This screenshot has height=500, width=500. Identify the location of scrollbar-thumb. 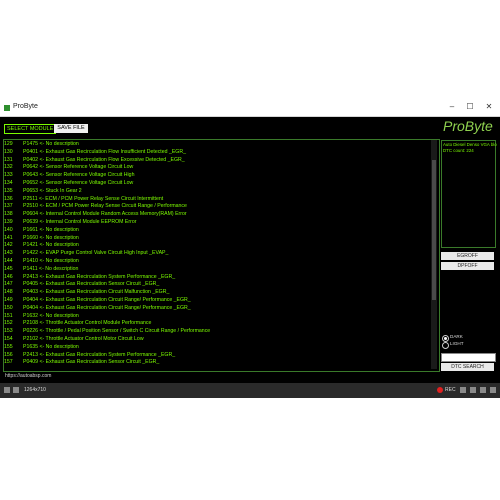
(434, 230).